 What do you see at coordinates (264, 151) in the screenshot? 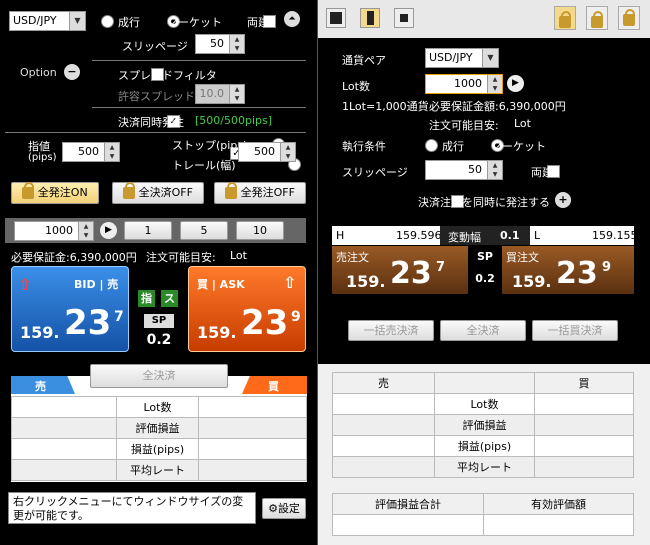
I see `stop-value: 500` at bounding box center [264, 151].